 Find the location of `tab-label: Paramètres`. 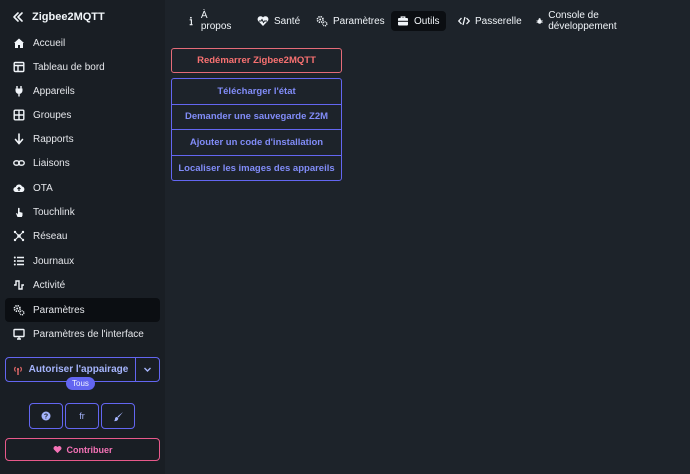

tab-label: Paramètres is located at coordinates (359, 21).